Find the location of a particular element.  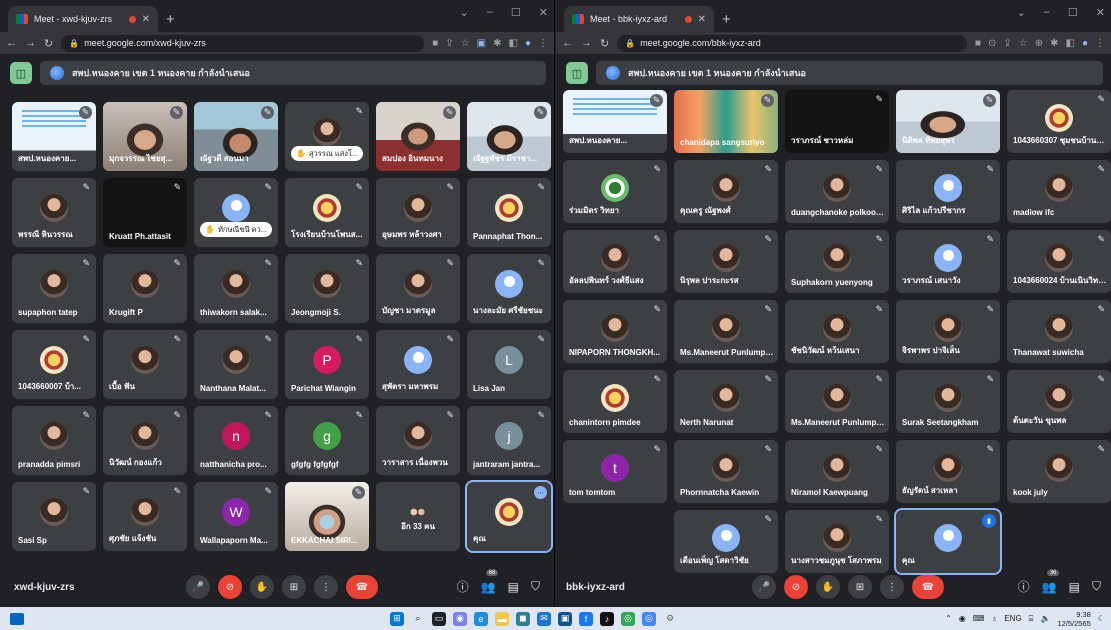

file-explorer-icon: ▬ is located at coordinates (502, 618).